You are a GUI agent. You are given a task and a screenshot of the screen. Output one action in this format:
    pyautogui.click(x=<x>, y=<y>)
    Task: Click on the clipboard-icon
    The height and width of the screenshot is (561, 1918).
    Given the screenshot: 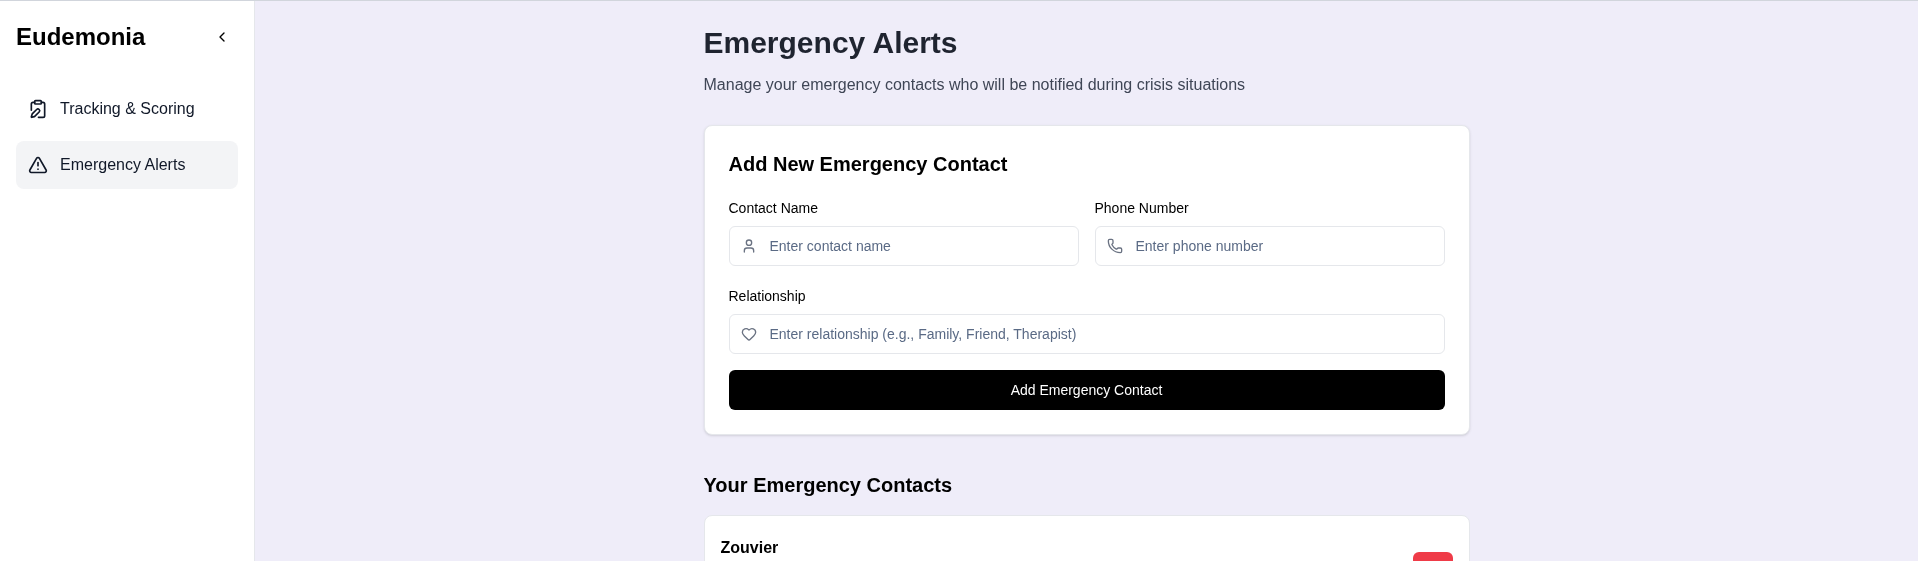 What is the action you would take?
    pyautogui.click(x=38, y=109)
    